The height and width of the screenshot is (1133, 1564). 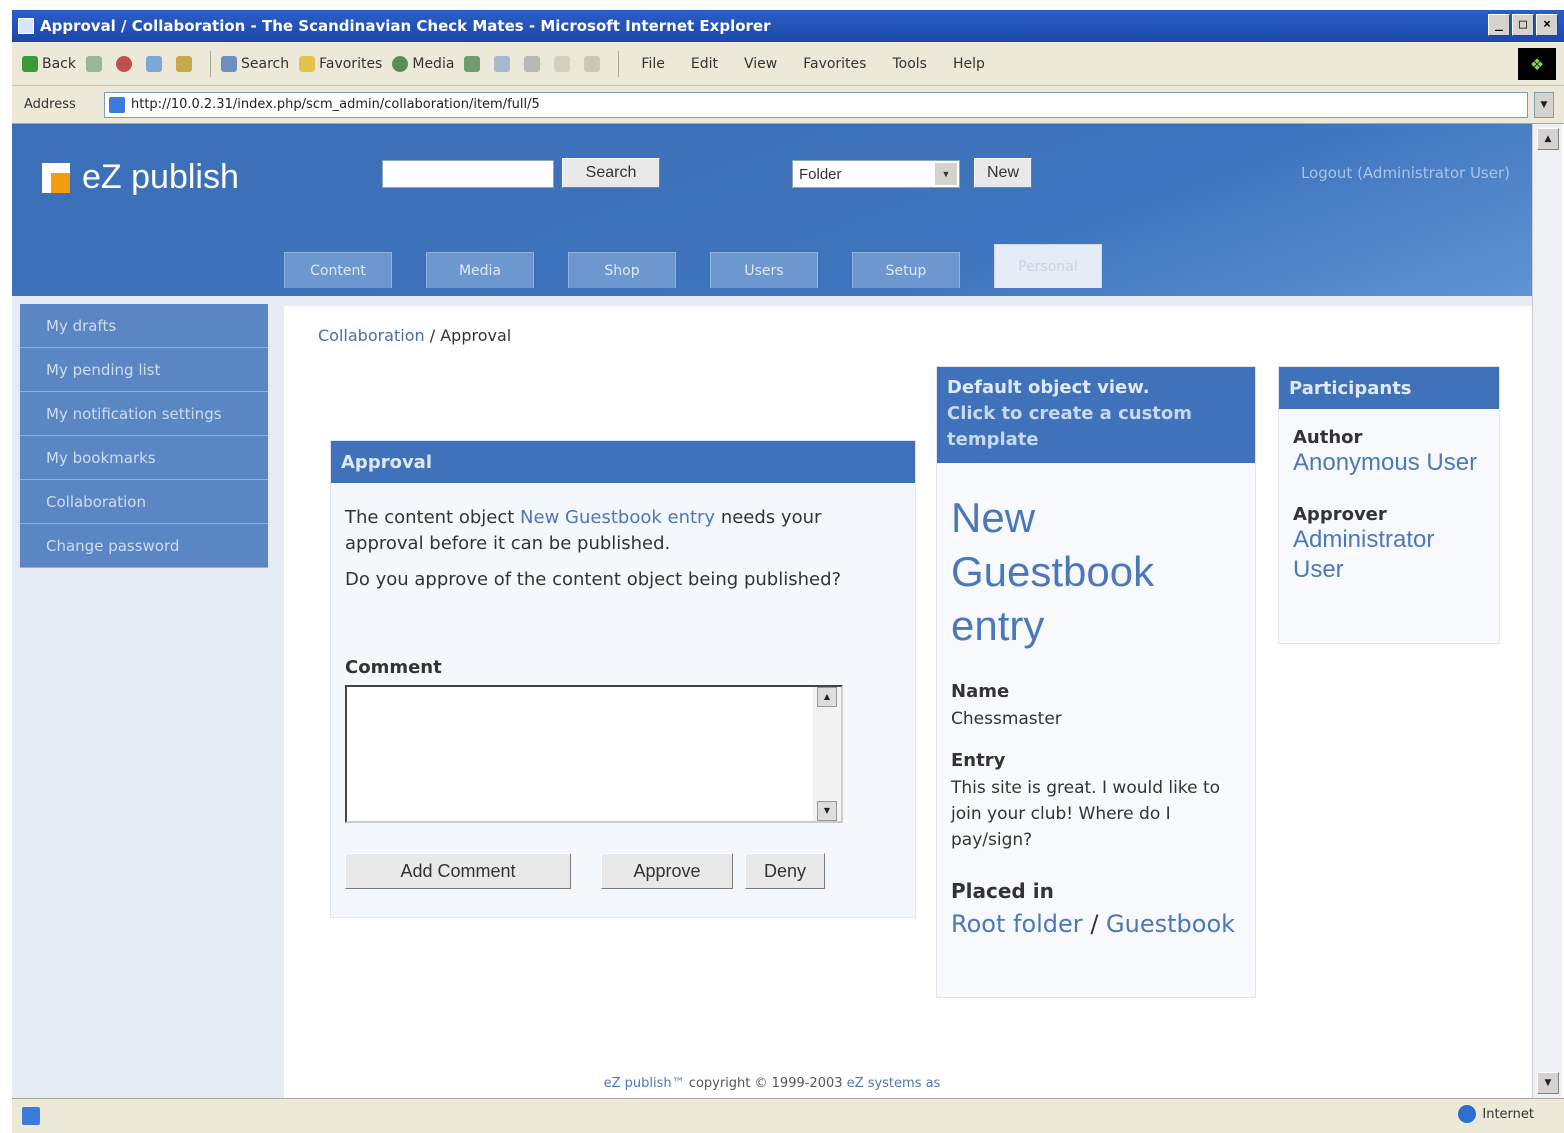 What do you see at coordinates (667, 871) in the screenshot?
I see `approve-button: Approve` at bounding box center [667, 871].